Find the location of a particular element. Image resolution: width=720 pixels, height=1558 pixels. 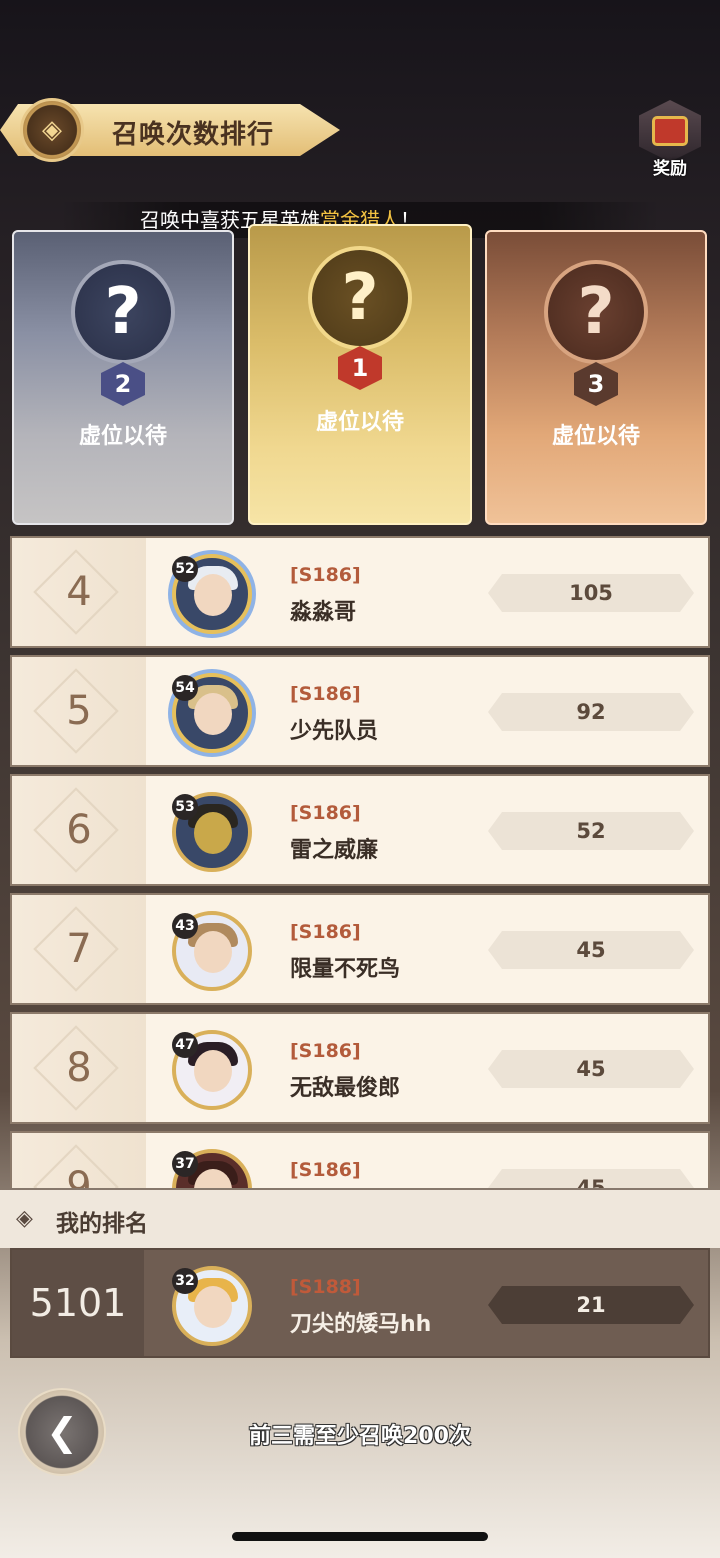

podium-3-label: 虚位以待 is located at coordinates (595, 436).